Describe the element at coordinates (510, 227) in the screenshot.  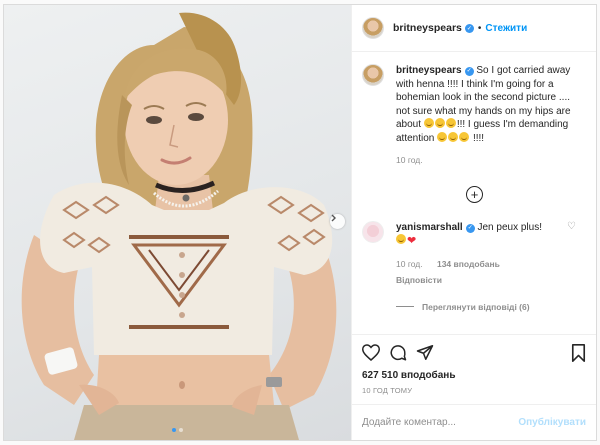
I see `comment-text: Jen peux plus!` at that location.